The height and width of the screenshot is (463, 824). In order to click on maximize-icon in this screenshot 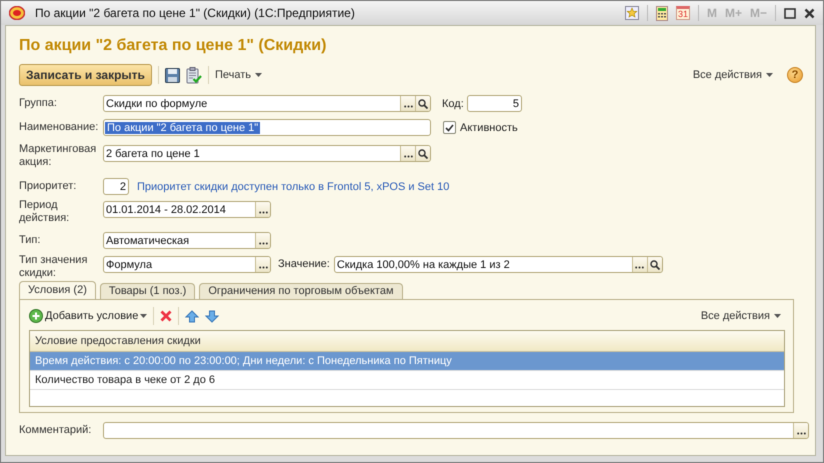, I will do `click(790, 13)`.